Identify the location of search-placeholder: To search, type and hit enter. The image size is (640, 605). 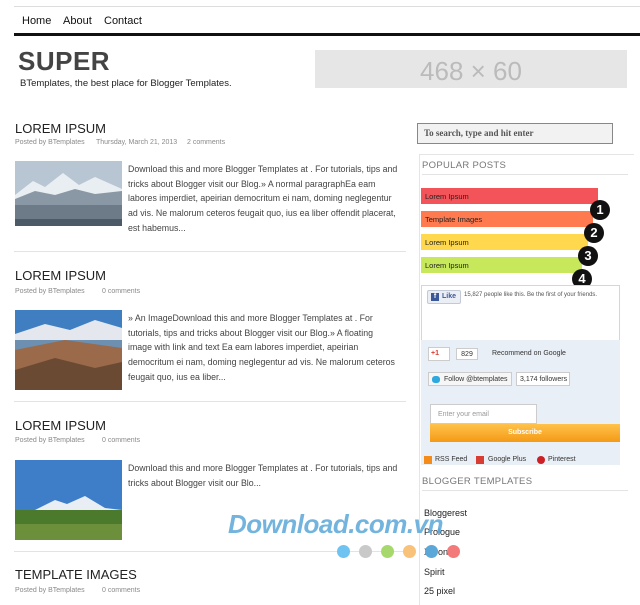
(479, 133).